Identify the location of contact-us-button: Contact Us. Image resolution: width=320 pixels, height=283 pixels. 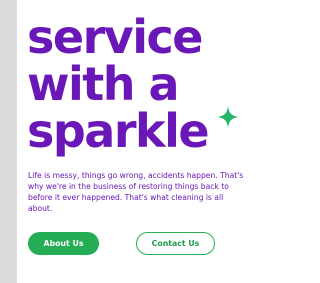
(175, 243).